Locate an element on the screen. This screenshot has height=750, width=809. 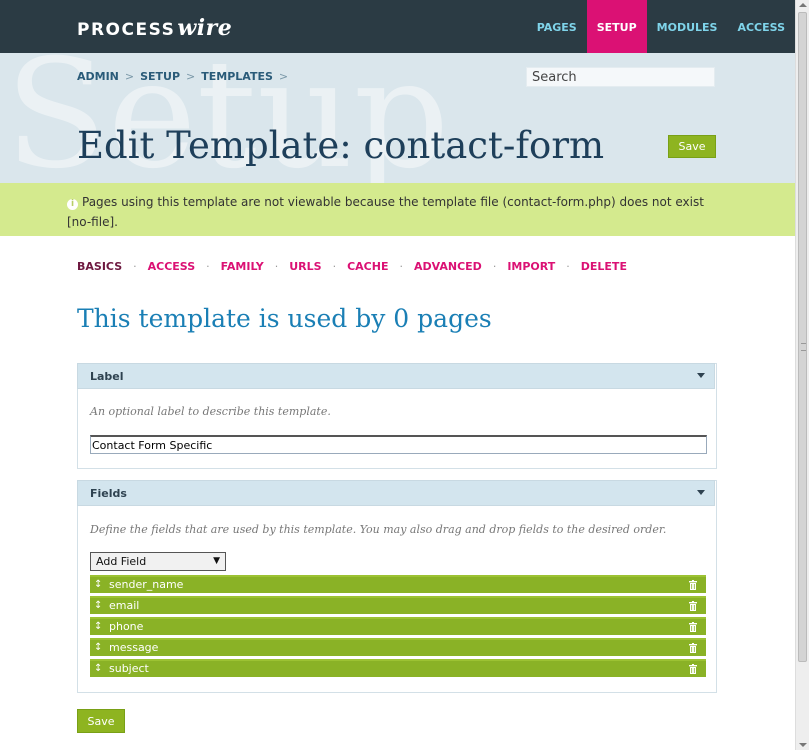
field-item-phone: ↕ phone is located at coordinates (398, 626).